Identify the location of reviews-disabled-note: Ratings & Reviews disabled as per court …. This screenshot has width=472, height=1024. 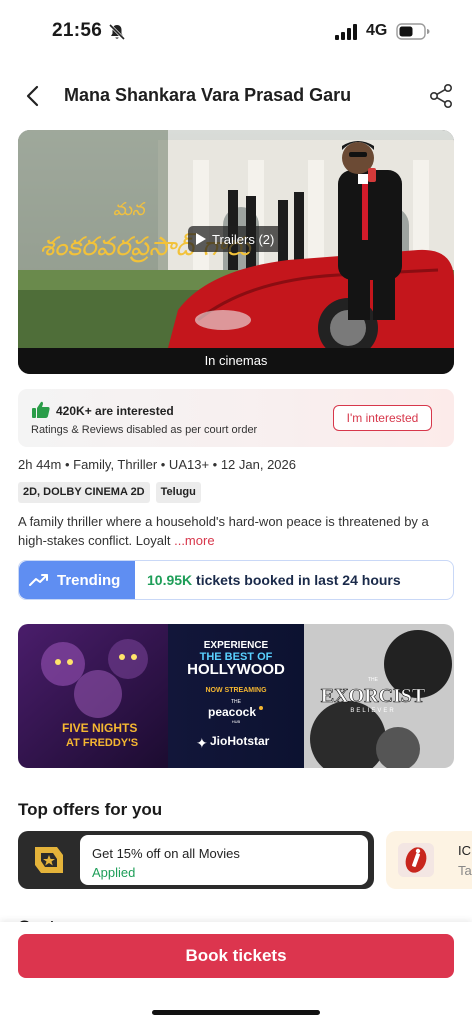
(144, 430).